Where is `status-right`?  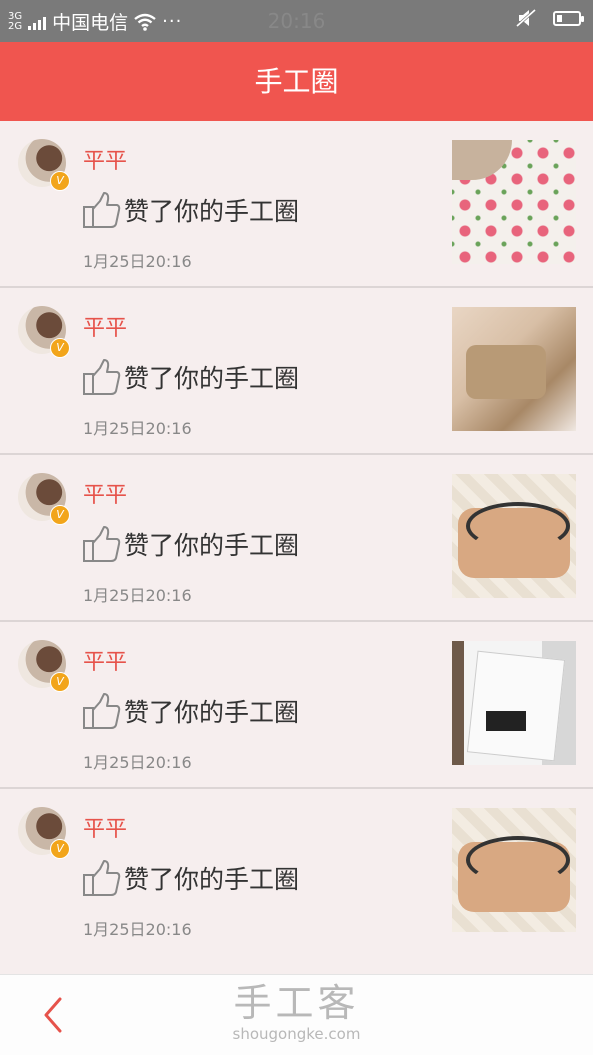 status-right is located at coordinates (549, 18).